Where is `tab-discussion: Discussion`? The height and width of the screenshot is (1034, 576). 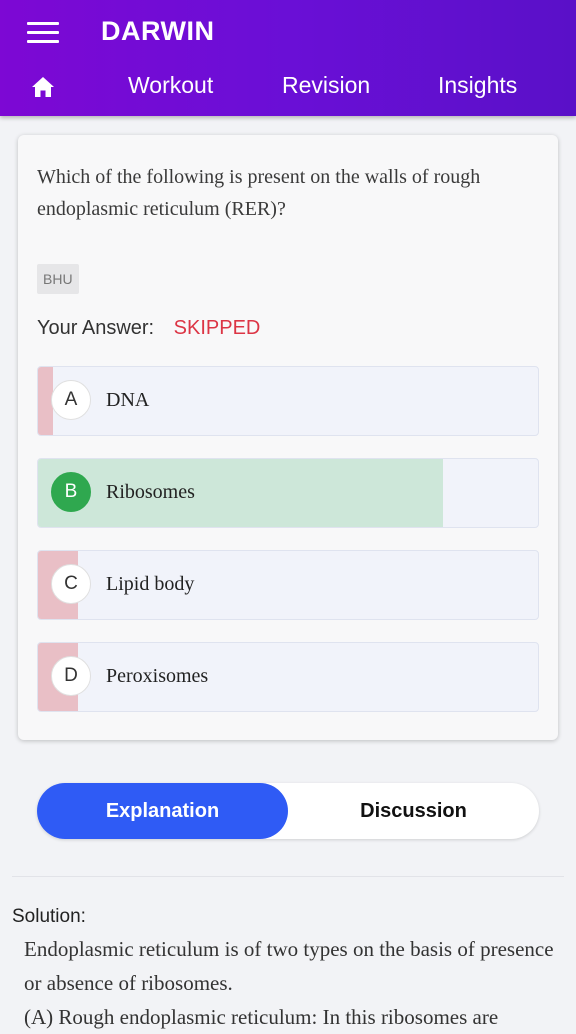 tab-discussion: Discussion is located at coordinates (413, 811).